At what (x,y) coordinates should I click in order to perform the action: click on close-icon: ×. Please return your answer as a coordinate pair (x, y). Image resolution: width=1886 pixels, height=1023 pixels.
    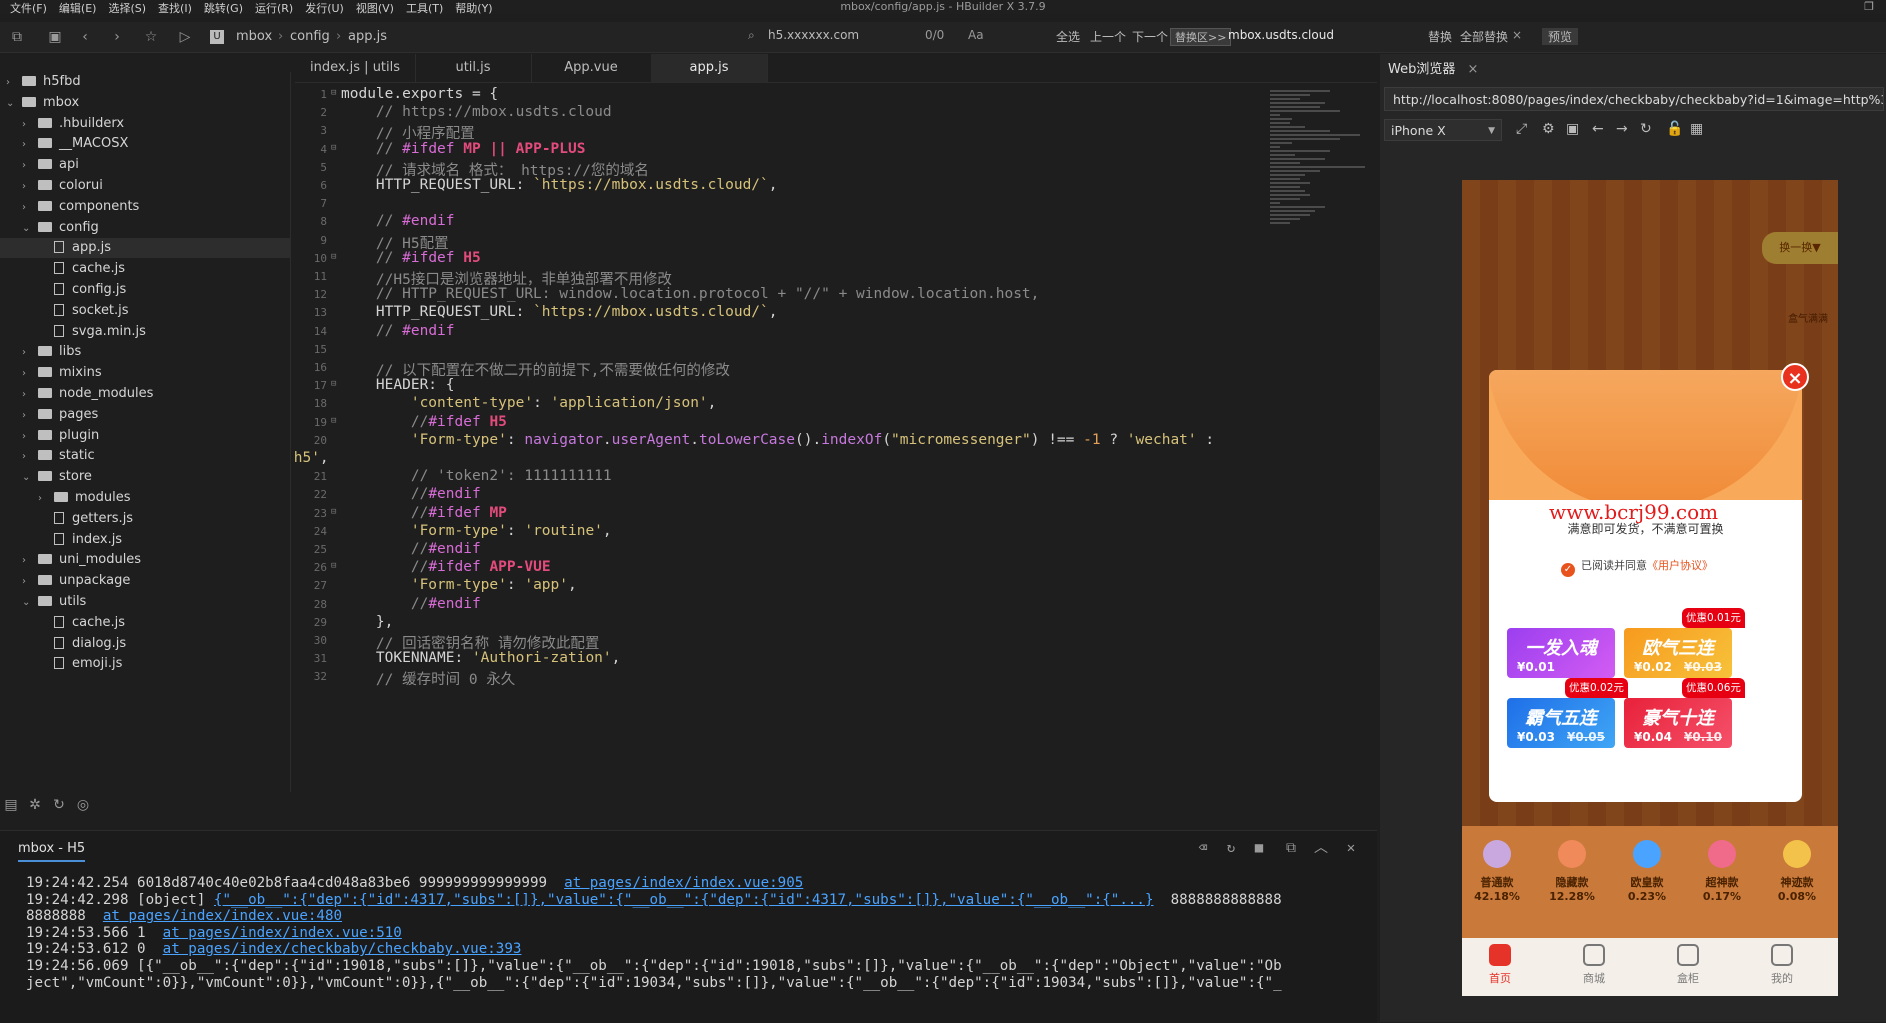
    Looking at the image, I should click on (1795, 377).